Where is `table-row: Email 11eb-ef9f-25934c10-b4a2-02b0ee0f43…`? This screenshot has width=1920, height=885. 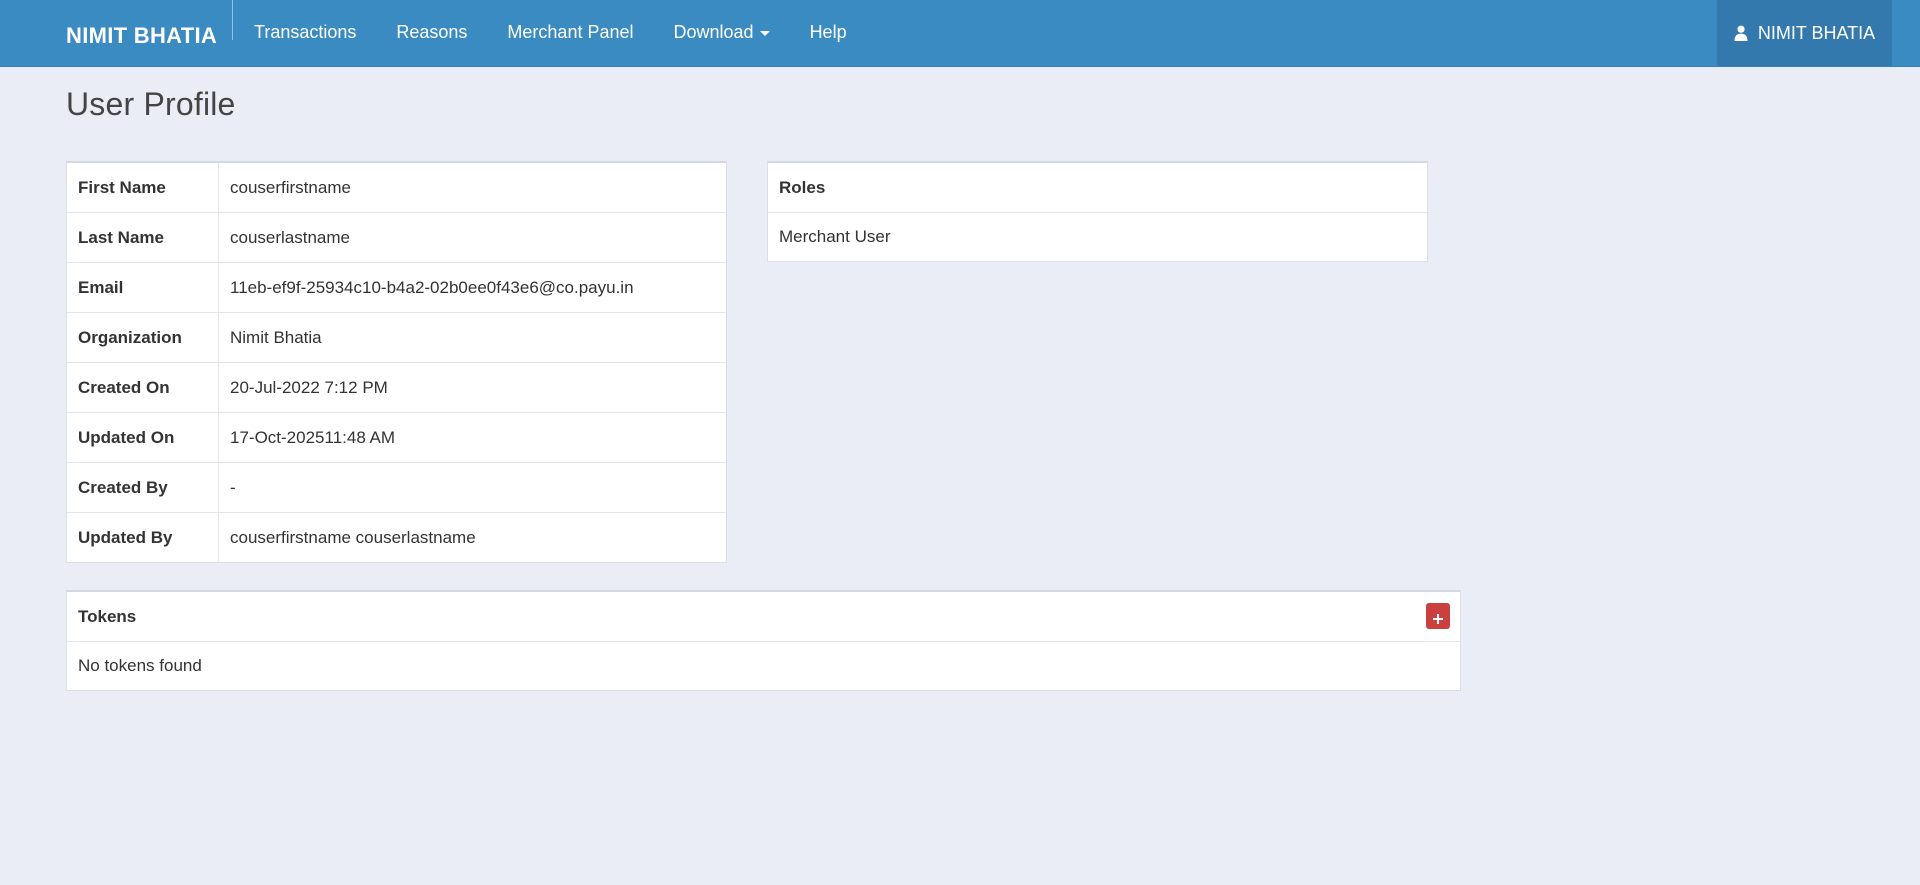
table-row: Email 11eb-ef9f-25934c10-b4a2-02b0ee0f43… is located at coordinates (396, 287).